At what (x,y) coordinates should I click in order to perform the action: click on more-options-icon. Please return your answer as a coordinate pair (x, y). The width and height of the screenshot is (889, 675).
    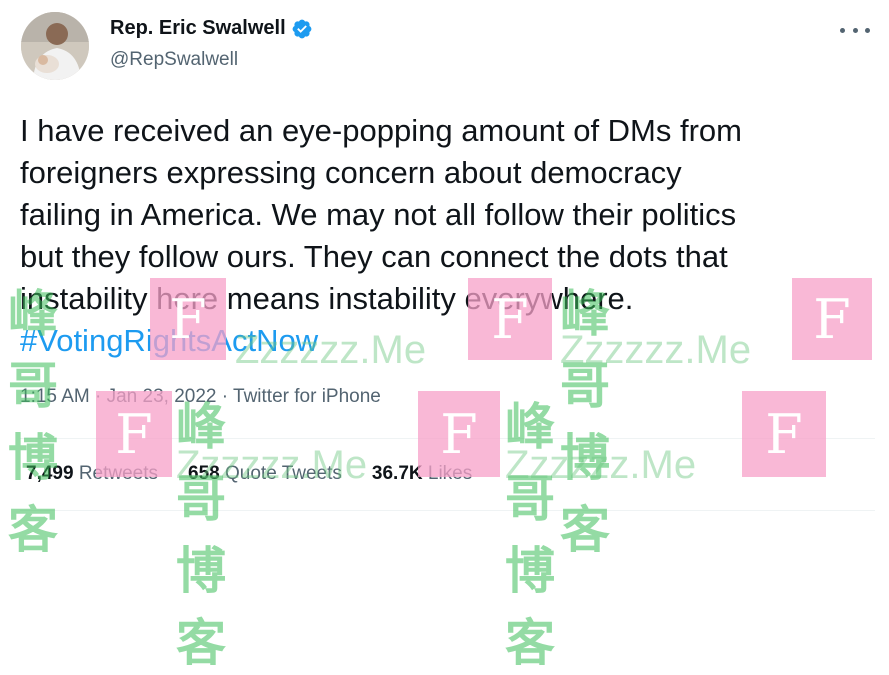
    Looking at the image, I should click on (855, 30).